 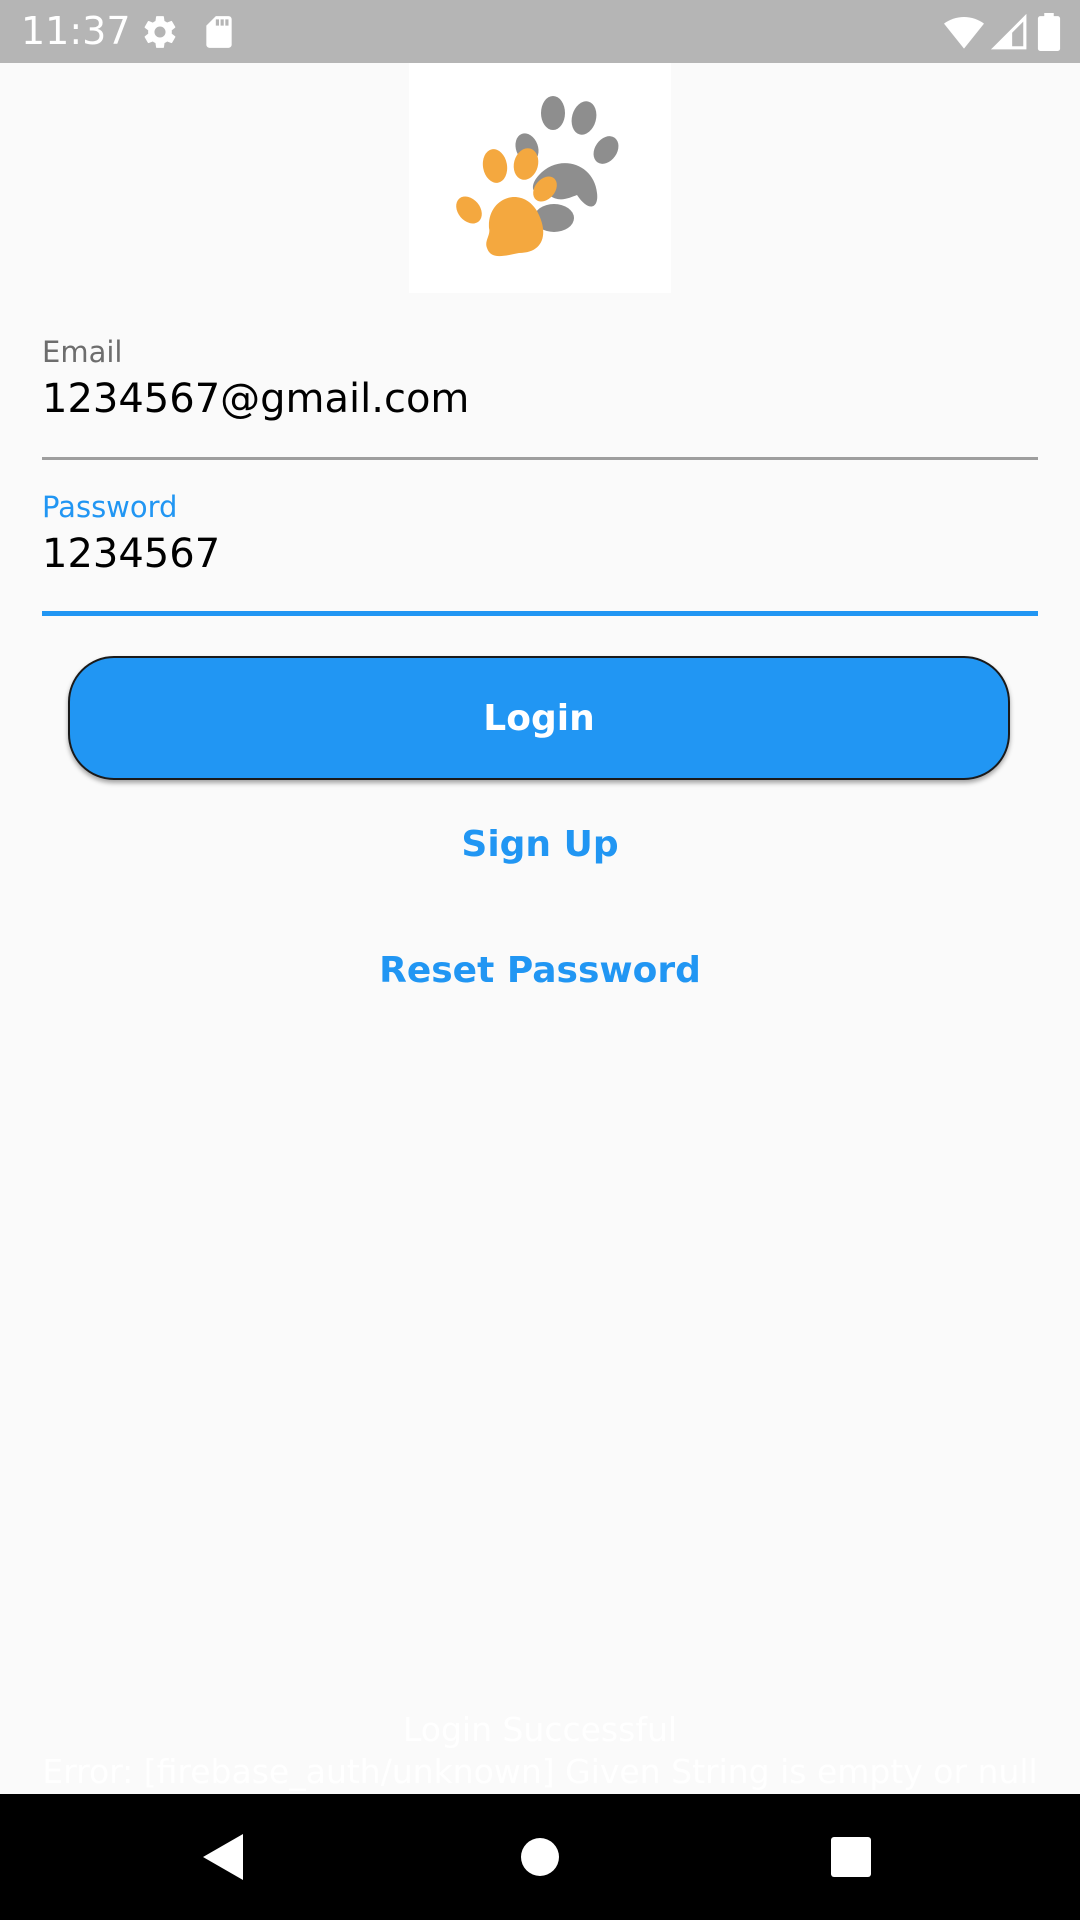 I want to click on paw-prints-icon, so click(x=537, y=176).